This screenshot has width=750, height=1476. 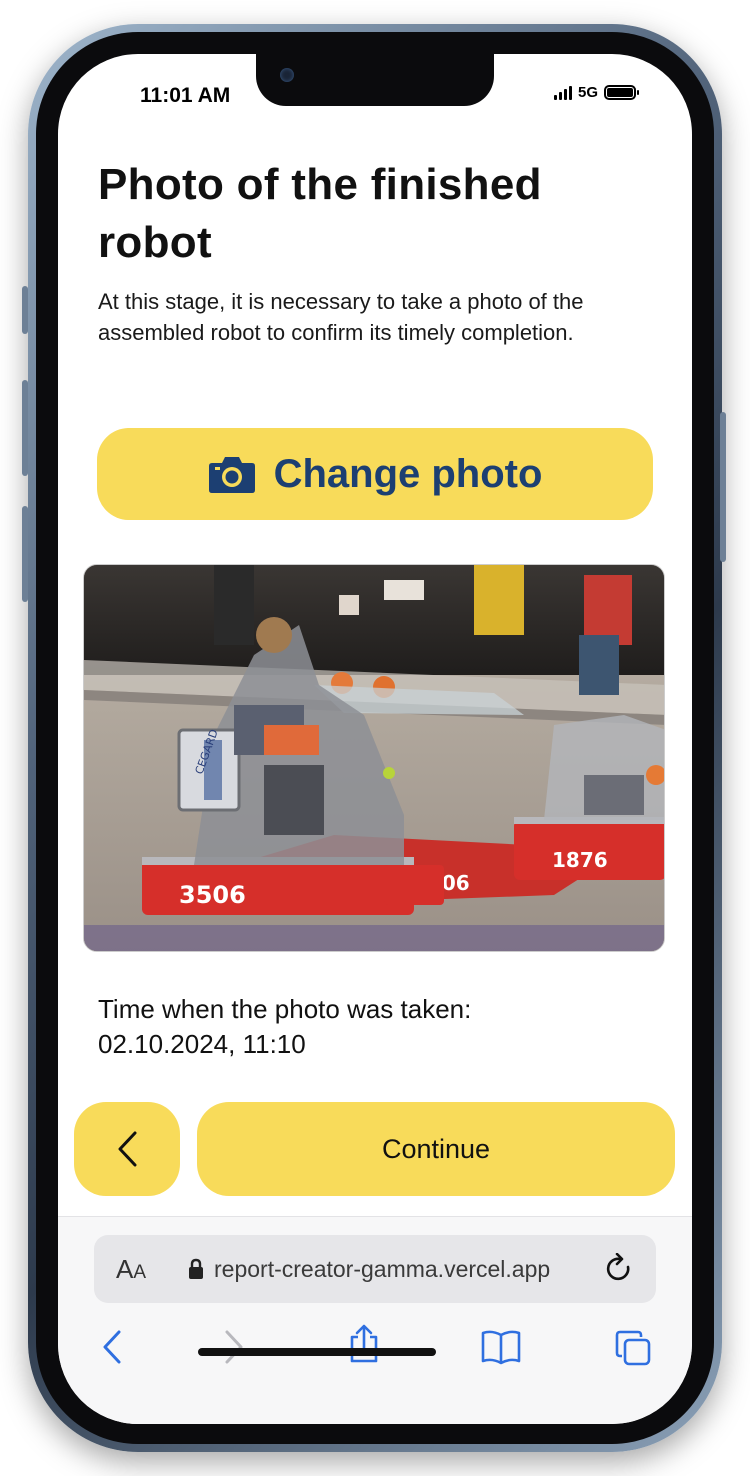 I want to click on home-indicator, so click(x=317, y=1352).